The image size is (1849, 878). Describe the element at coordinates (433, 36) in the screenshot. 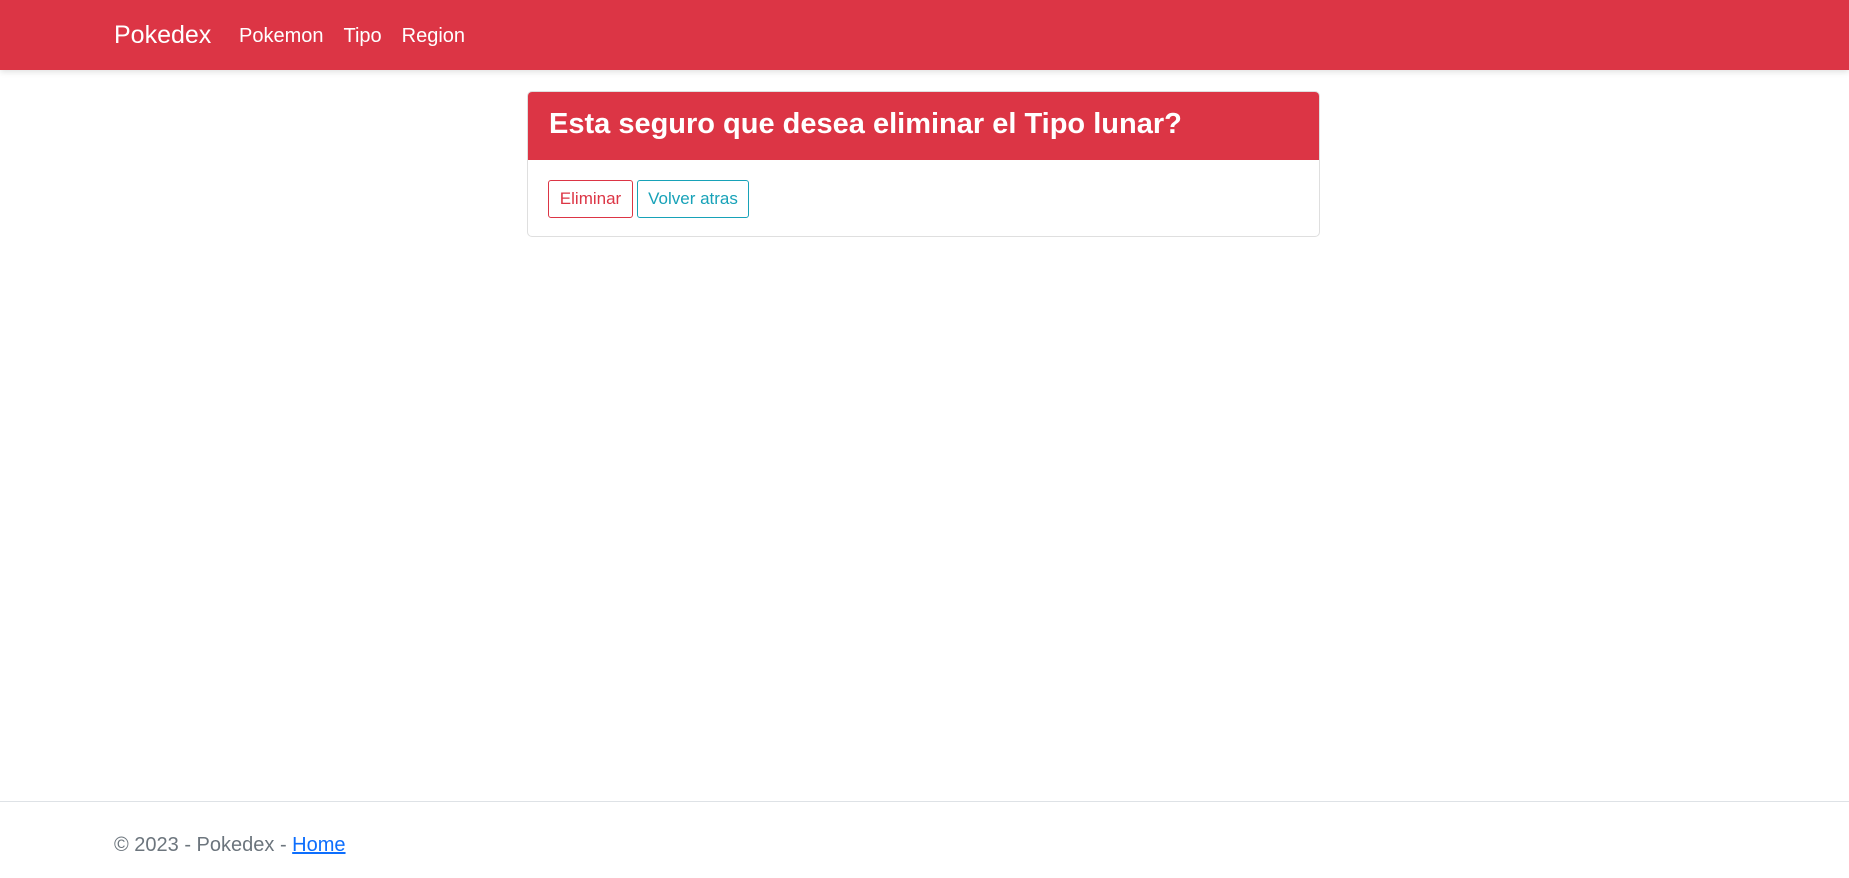

I see `nav-link-region: Region` at that location.